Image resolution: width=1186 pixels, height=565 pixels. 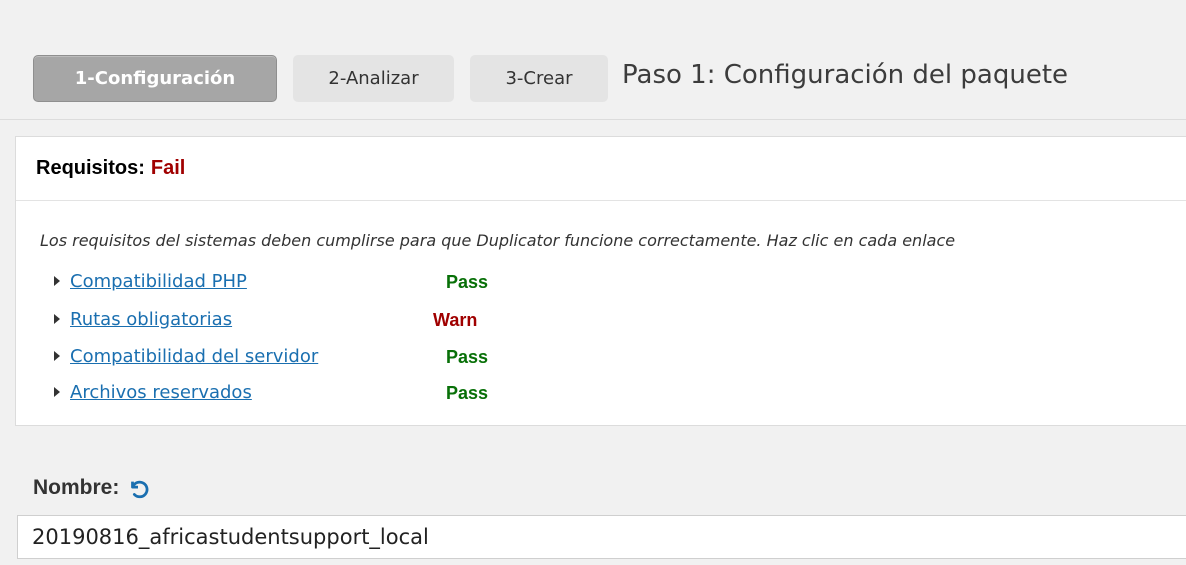 What do you see at coordinates (138, 488) in the screenshot?
I see `undo-icon` at bounding box center [138, 488].